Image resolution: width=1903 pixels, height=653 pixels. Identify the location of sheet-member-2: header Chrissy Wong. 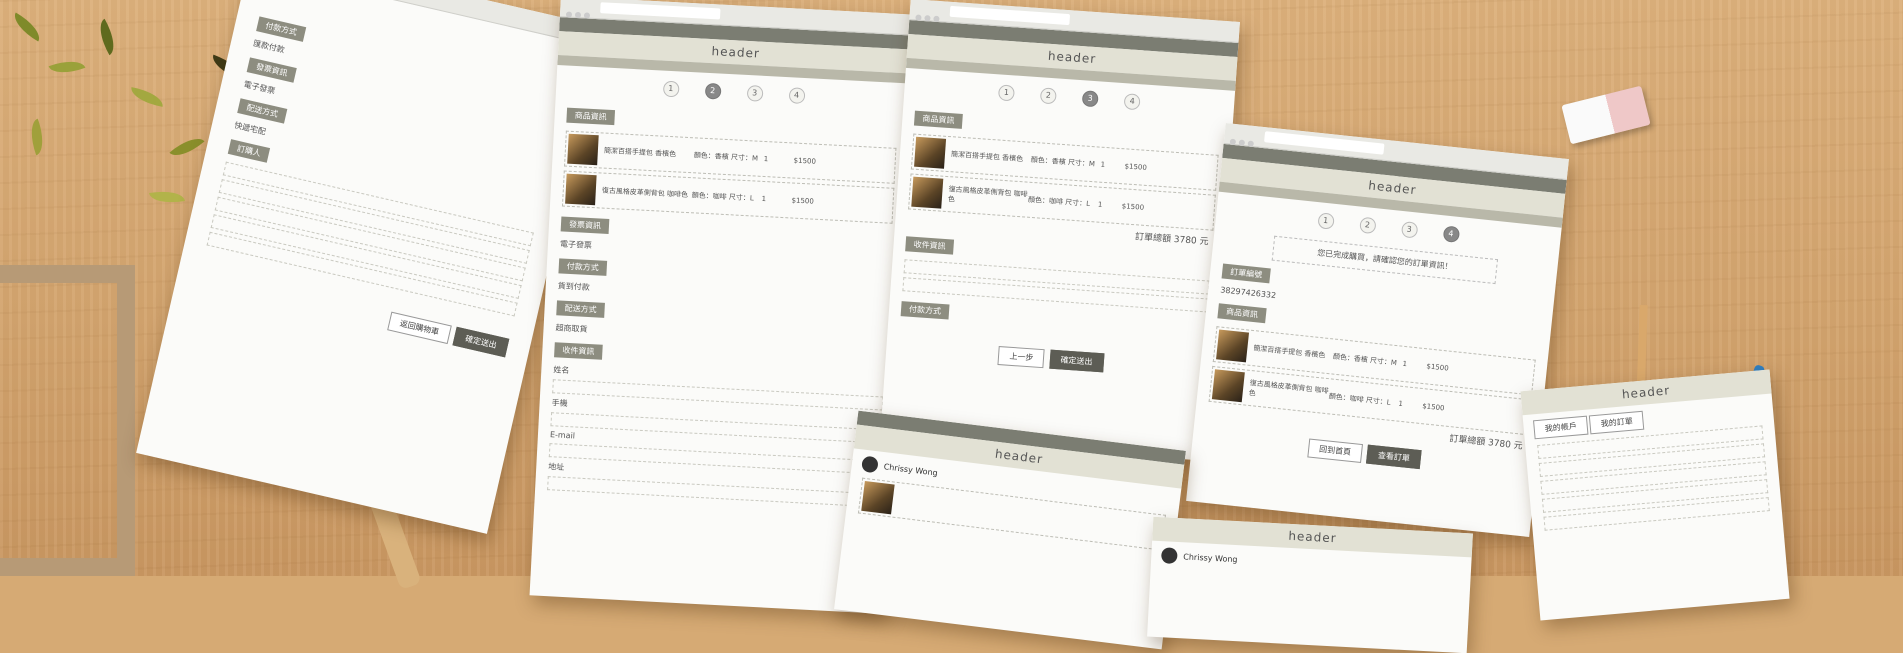
(1310, 584).